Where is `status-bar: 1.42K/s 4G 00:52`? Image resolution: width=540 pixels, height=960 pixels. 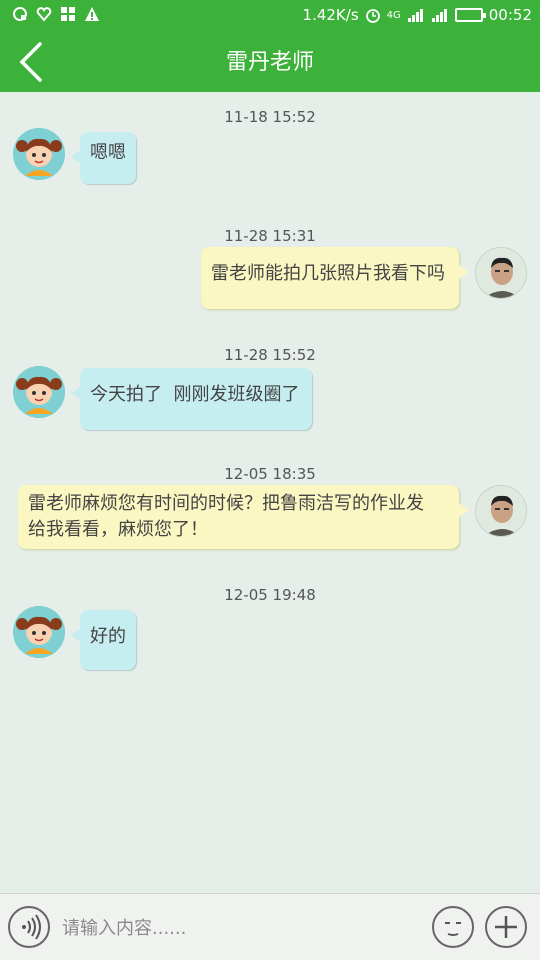 status-bar: 1.42K/s 4G 00:52 is located at coordinates (270, 16).